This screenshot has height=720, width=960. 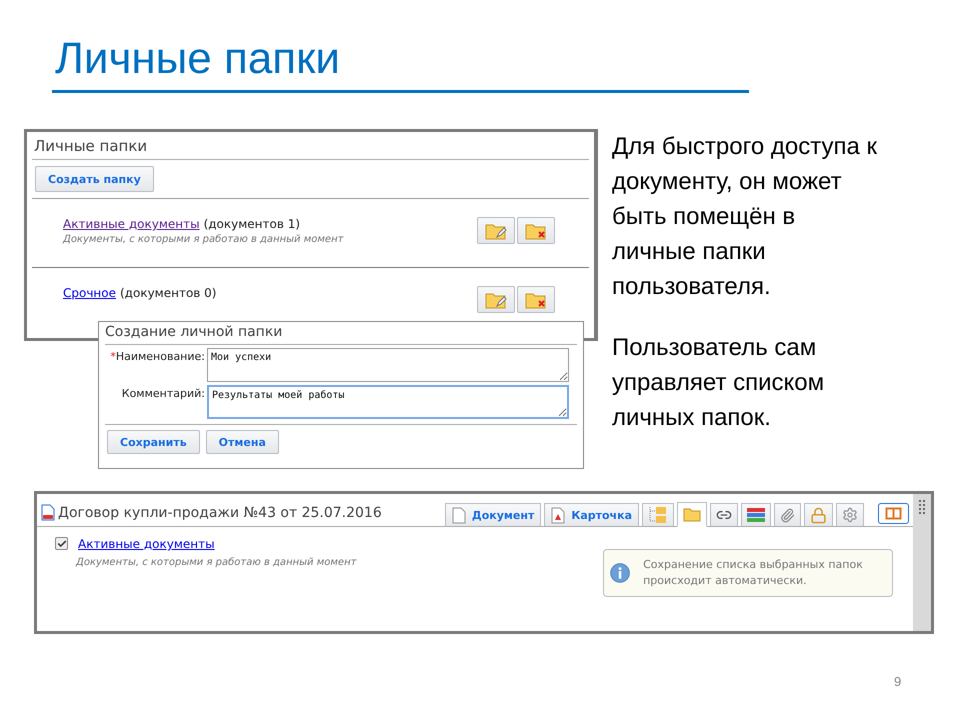 What do you see at coordinates (692, 515) in the screenshot?
I see `folder-icon` at bounding box center [692, 515].